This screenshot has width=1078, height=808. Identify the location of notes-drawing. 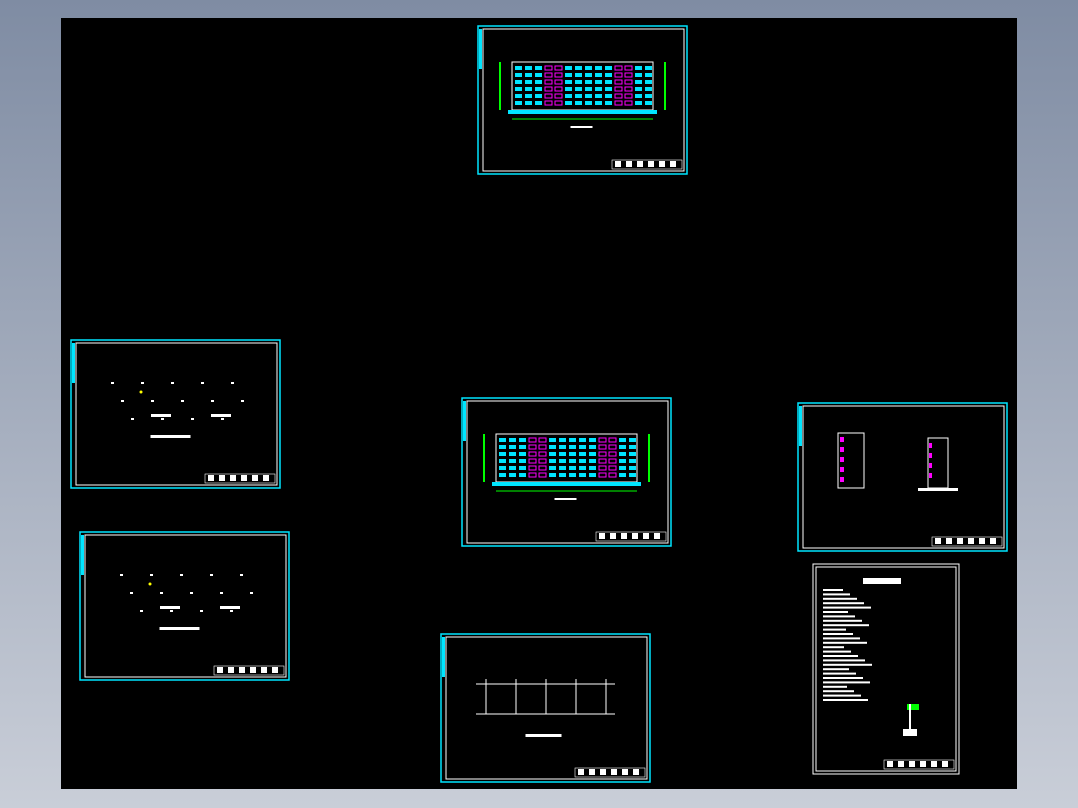
(871, 657).